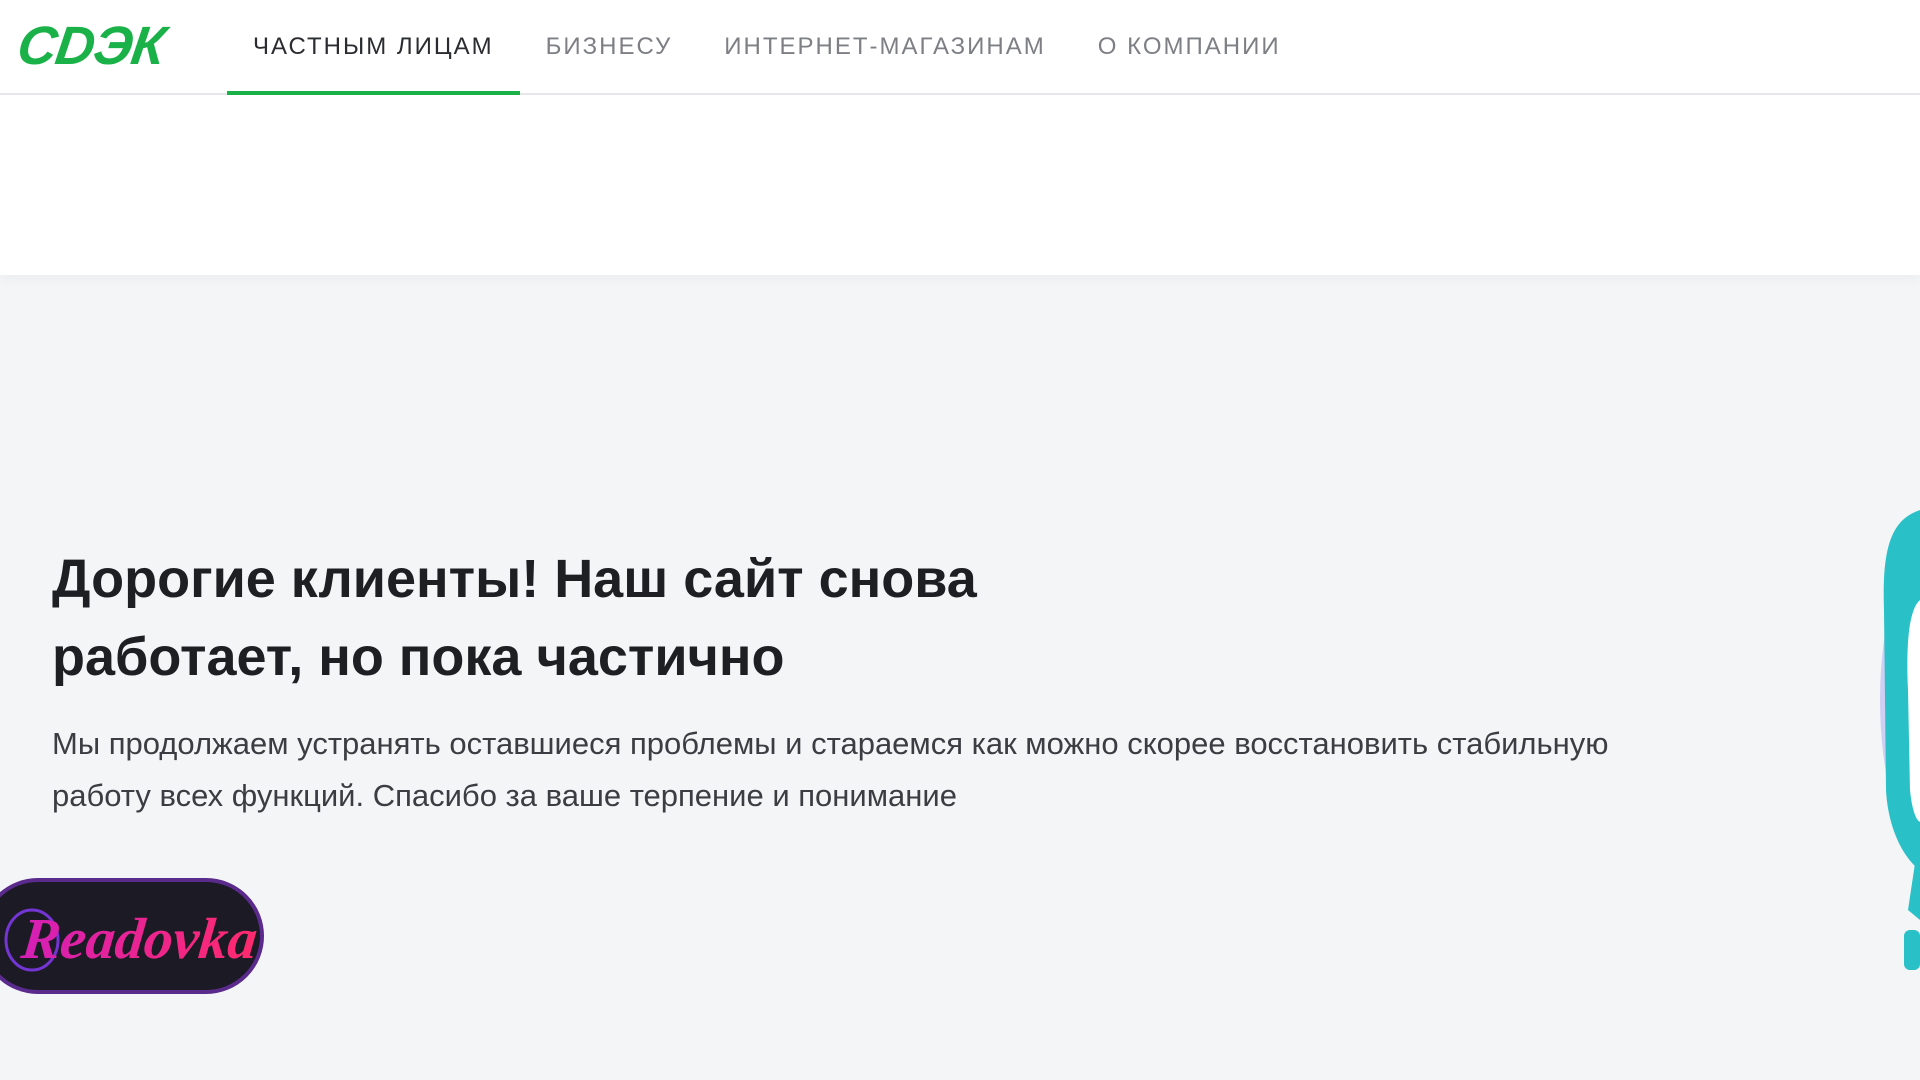 The height and width of the screenshot is (1080, 1920). What do you see at coordinates (1189, 46) in the screenshot?
I see `nav-item-about-company: О КОМПАНИИ` at bounding box center [1189, 46].